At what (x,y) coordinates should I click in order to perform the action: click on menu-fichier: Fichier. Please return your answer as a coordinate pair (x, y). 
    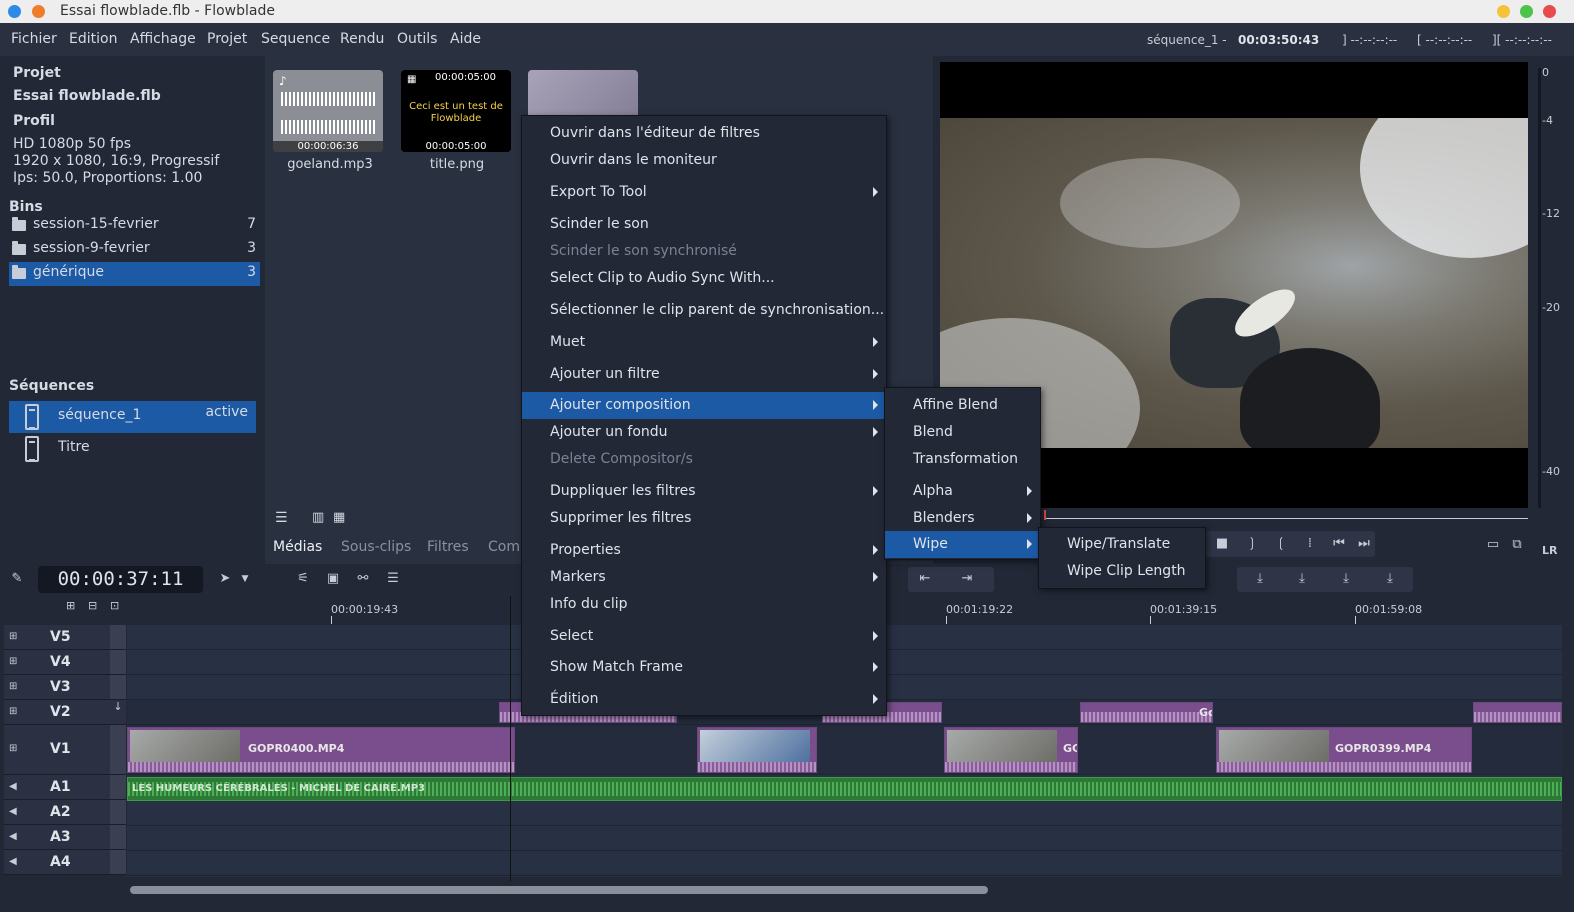
    Looking at the image, I should click on (34, 39).